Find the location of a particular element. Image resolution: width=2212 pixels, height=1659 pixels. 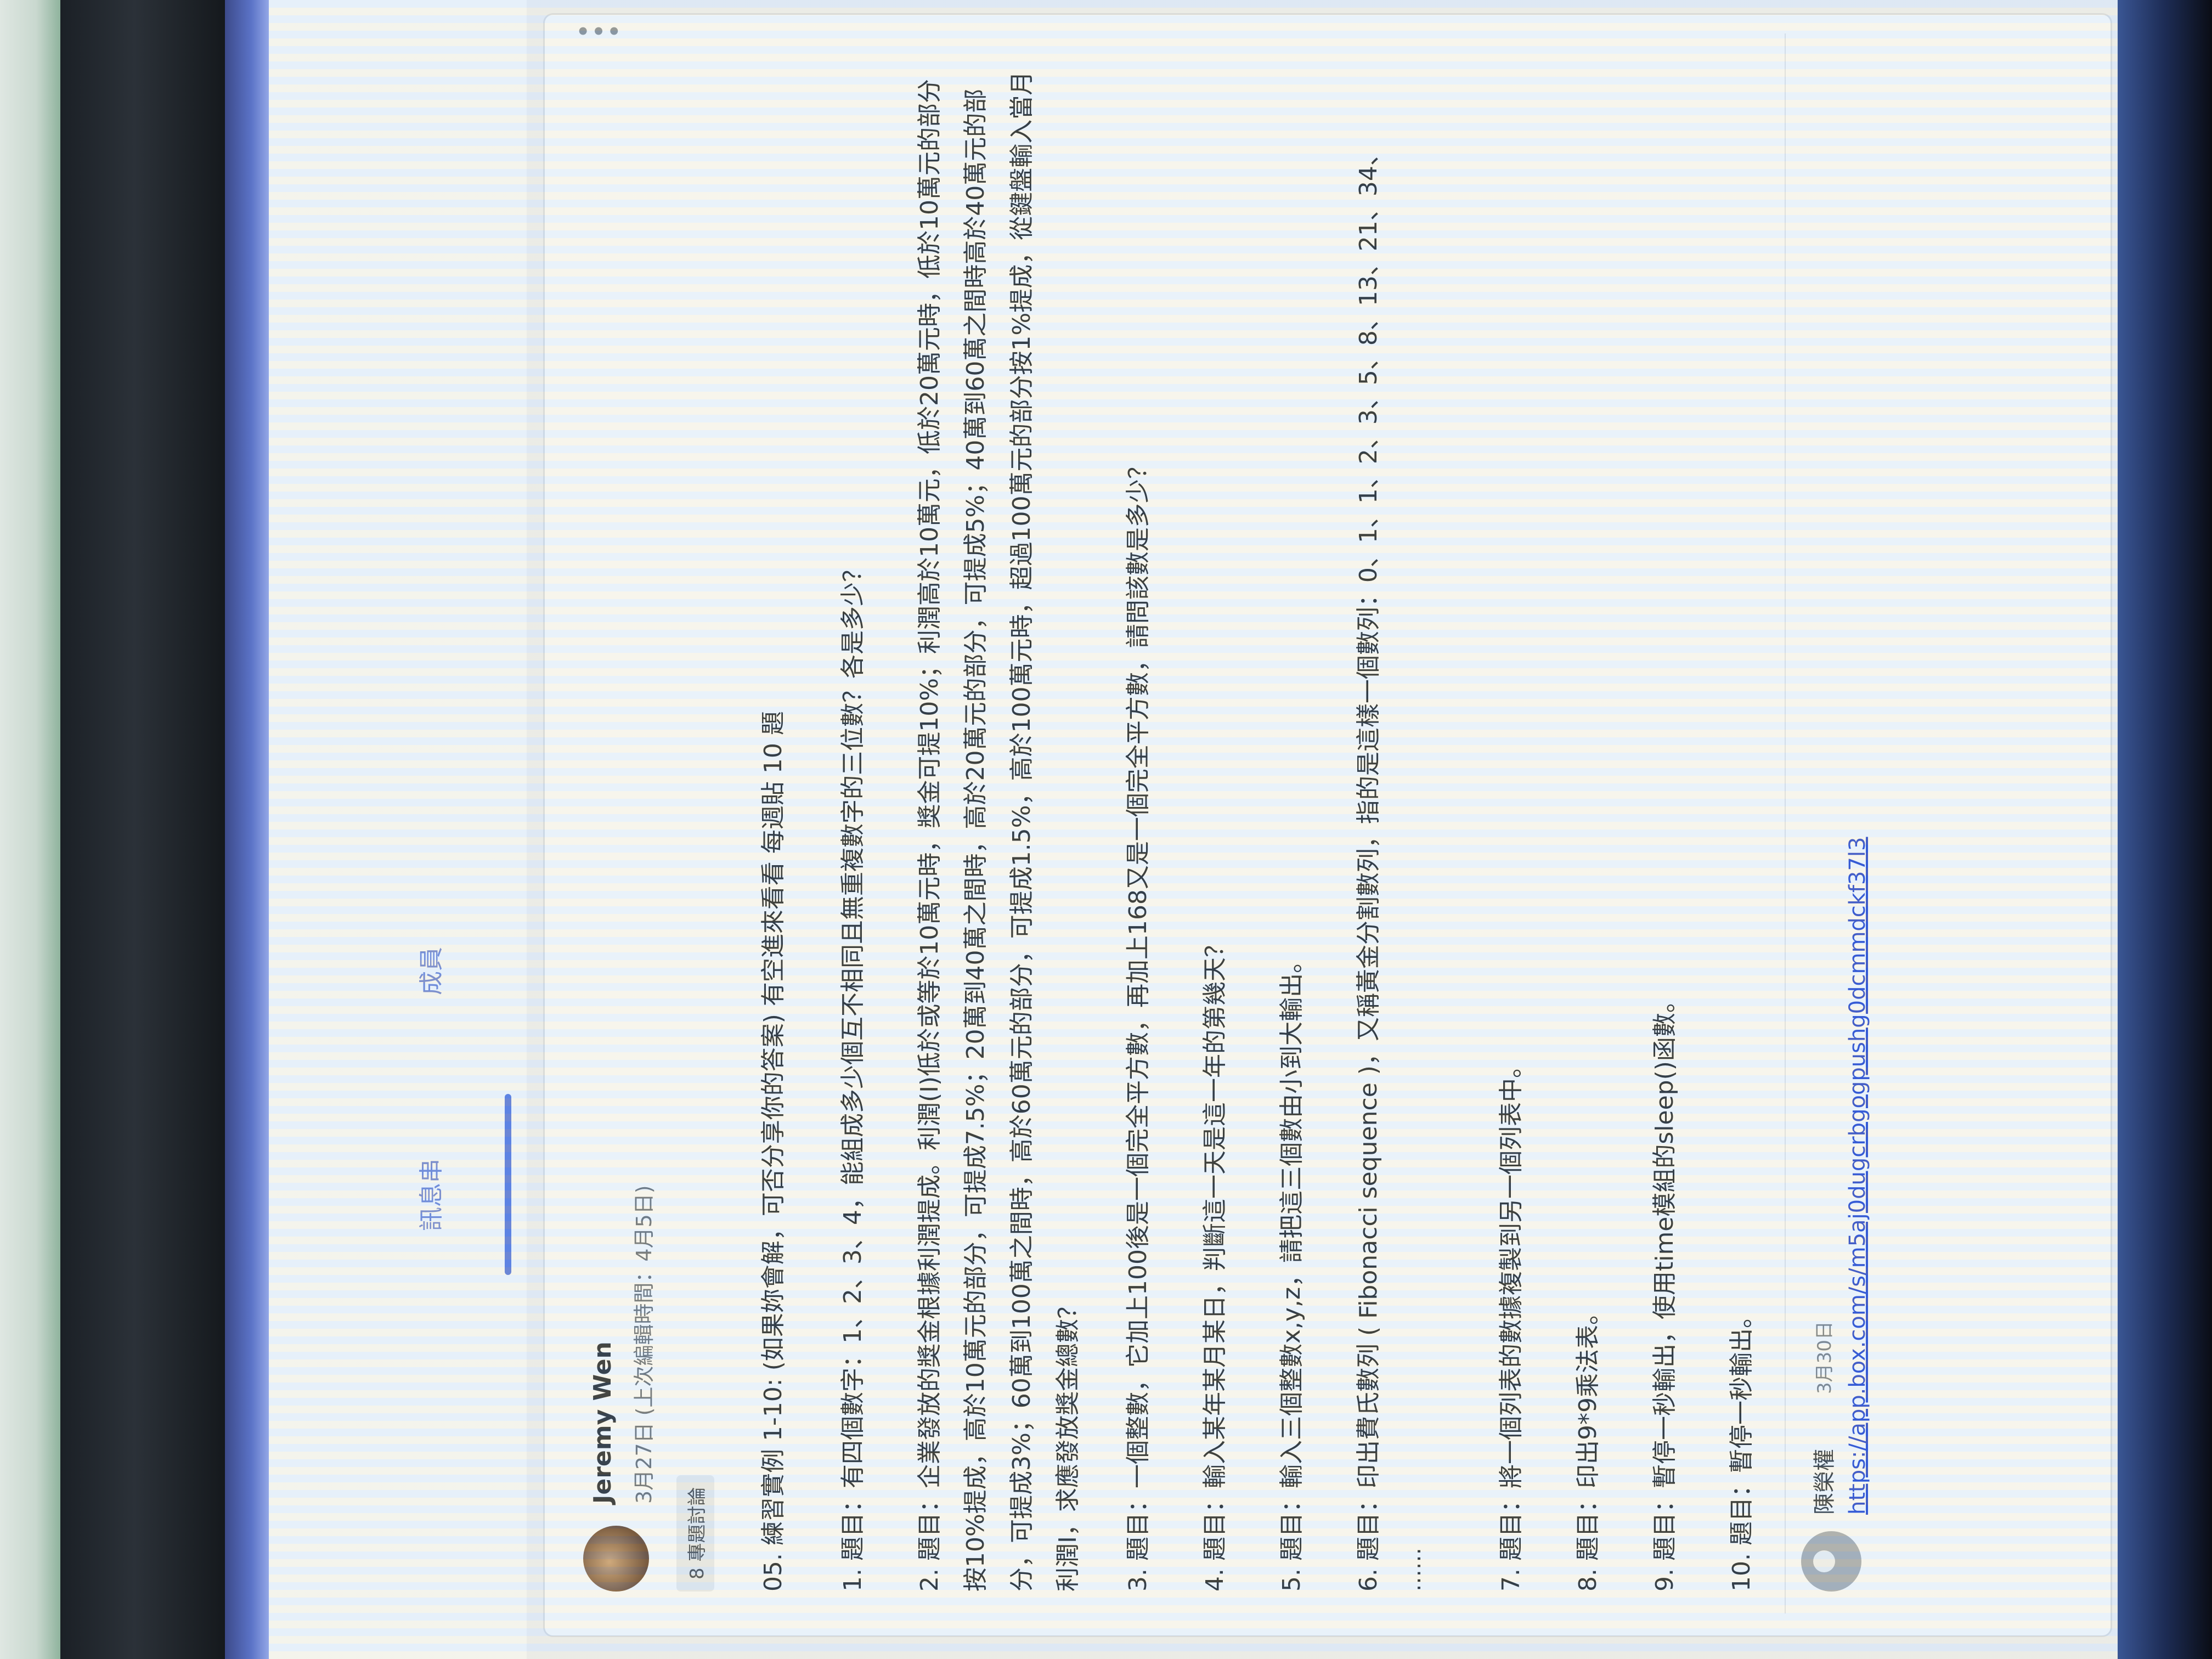

topic-chip: 8 專題討論 is located at coordinates (695, 1534).